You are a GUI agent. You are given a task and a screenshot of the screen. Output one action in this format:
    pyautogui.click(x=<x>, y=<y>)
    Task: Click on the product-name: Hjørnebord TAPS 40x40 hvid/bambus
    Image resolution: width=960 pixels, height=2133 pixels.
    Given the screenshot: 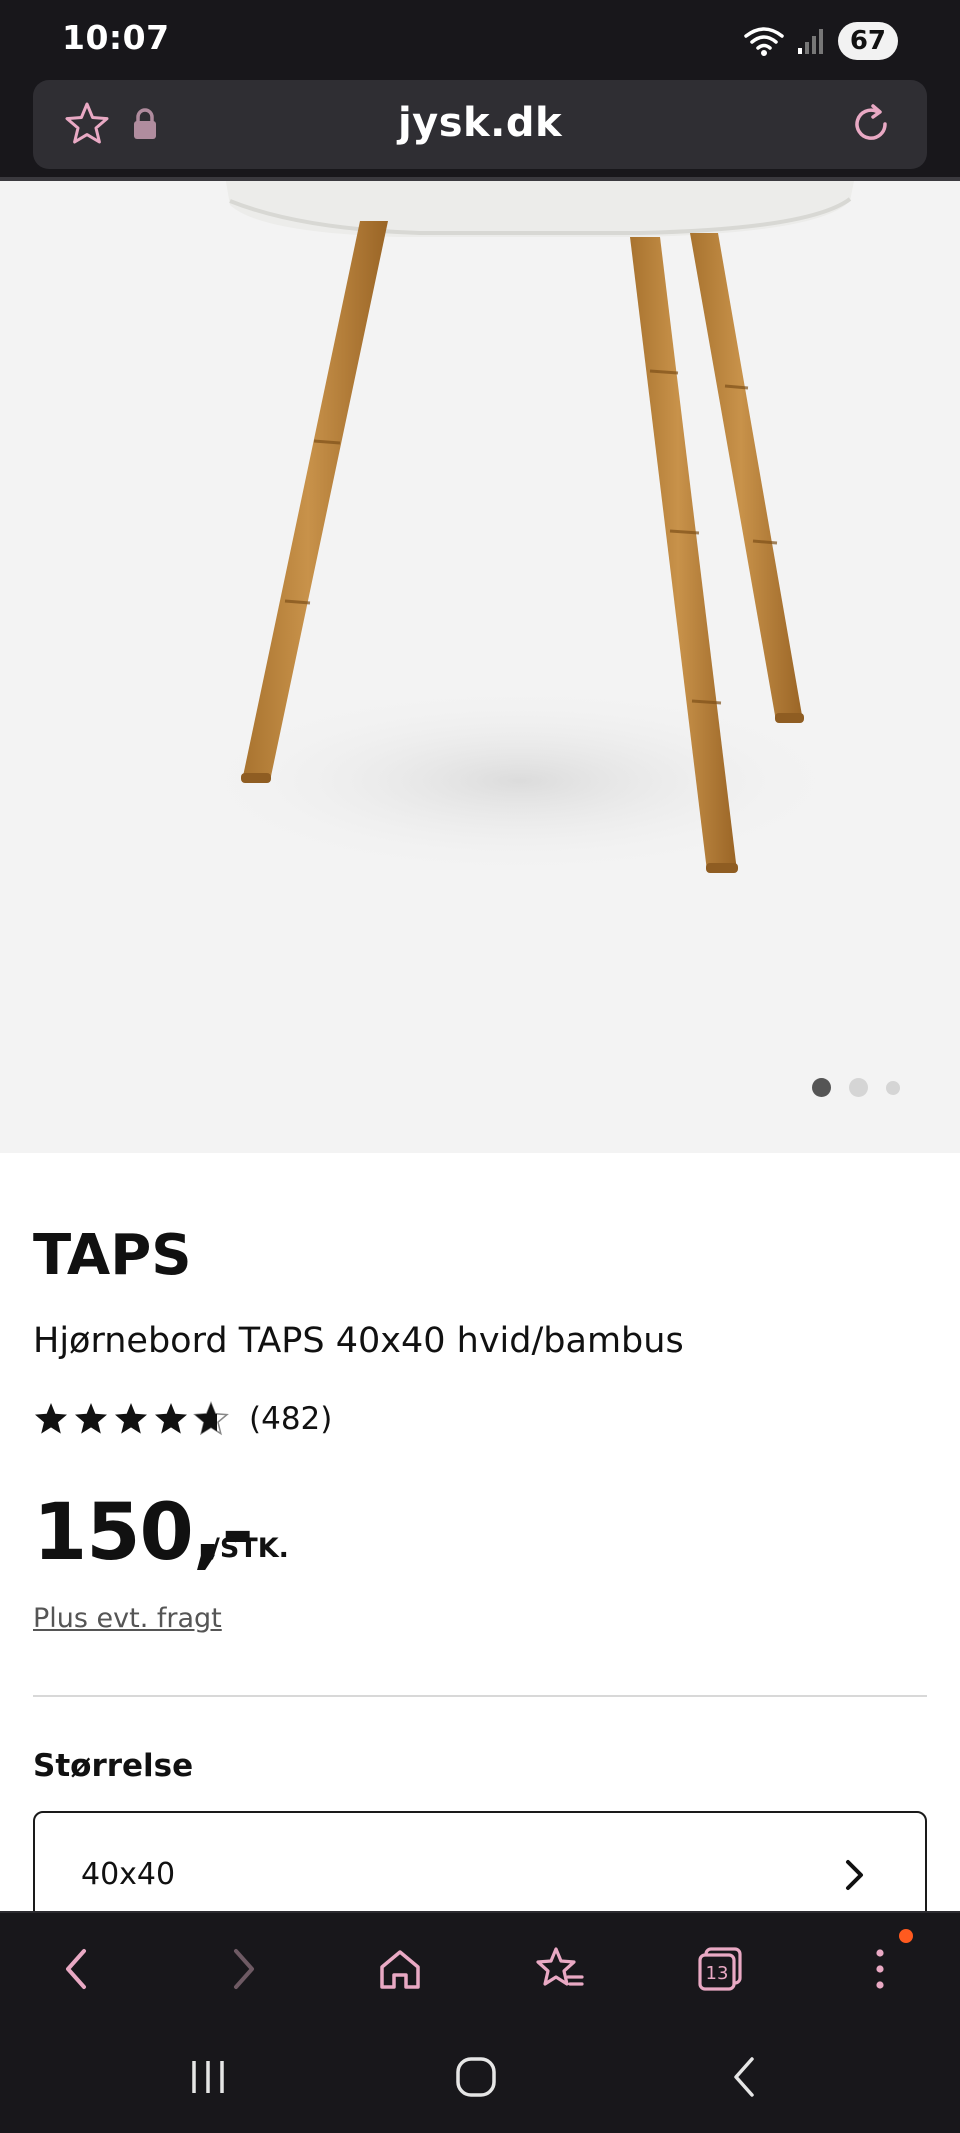 What is the action you would take?
    pyautogui.click(x=358, y=1341)
    